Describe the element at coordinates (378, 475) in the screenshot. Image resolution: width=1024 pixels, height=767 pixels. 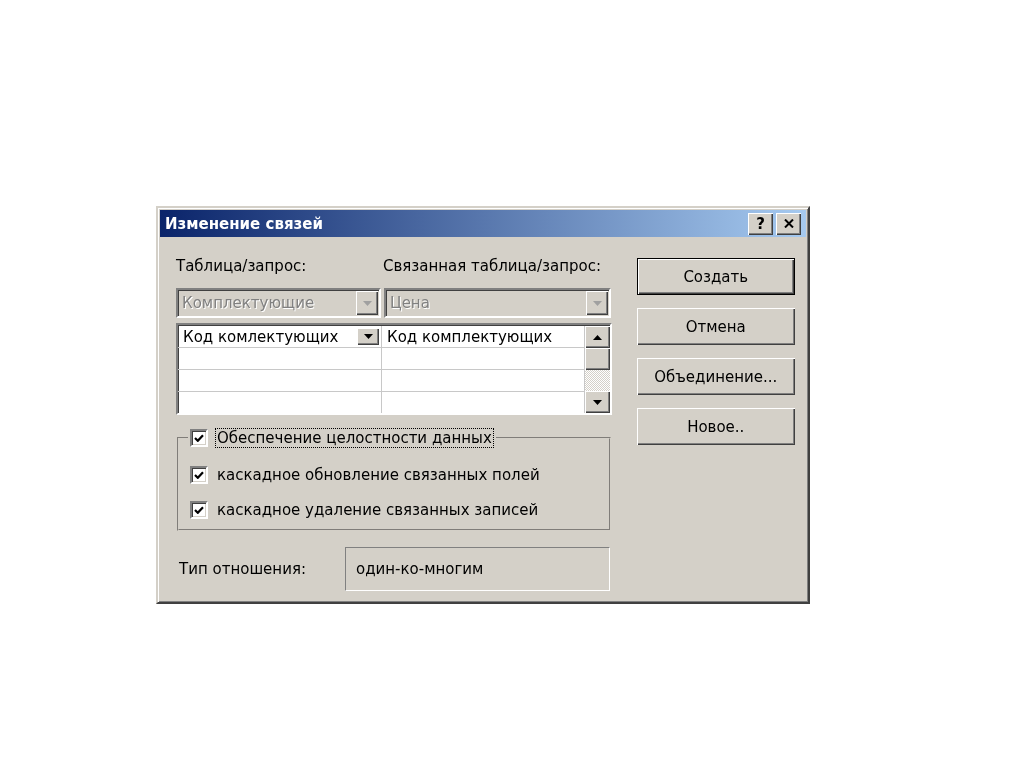
I see `checkbox-label: каскадное обновление связанных полей` at that location.